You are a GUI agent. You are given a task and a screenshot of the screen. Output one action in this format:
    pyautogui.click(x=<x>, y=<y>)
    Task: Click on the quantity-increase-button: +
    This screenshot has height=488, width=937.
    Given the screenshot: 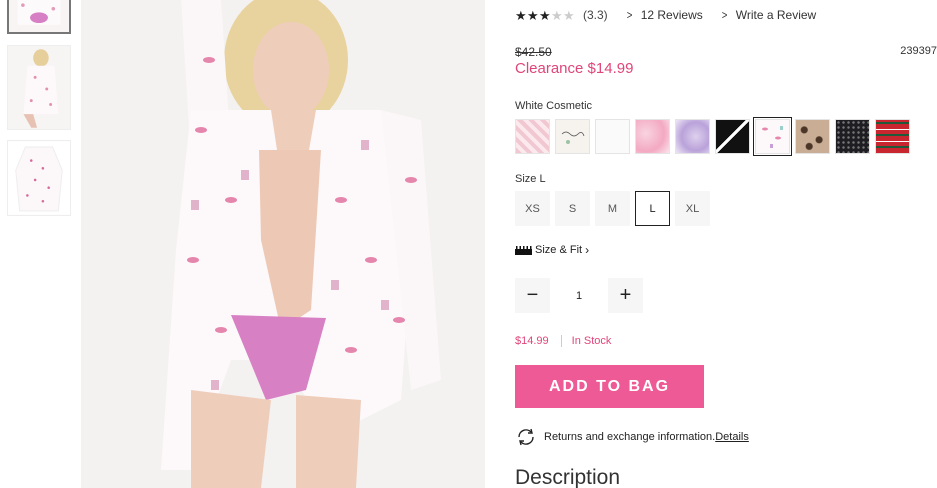 What is the action you would take?
    pyautogui.click(x=625, y=295)
    